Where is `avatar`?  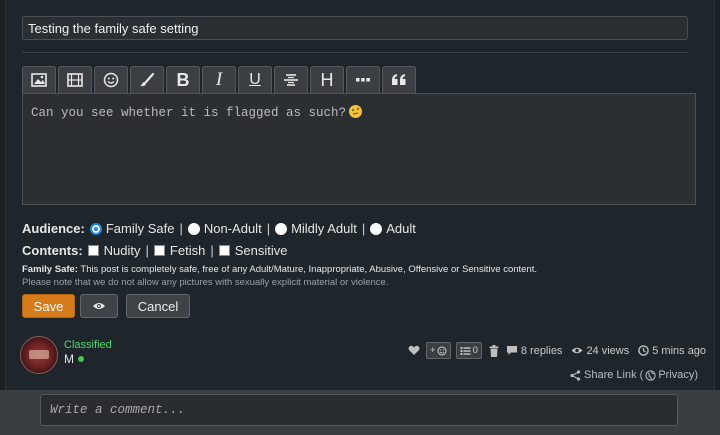 avatar is located at coordinates (39, 355).